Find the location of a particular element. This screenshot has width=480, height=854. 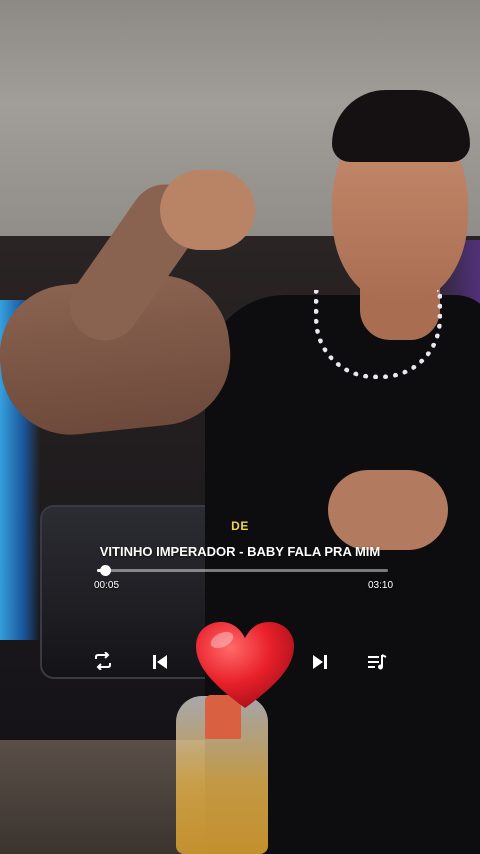

repeat-icon is located at coordinates (103, 661).